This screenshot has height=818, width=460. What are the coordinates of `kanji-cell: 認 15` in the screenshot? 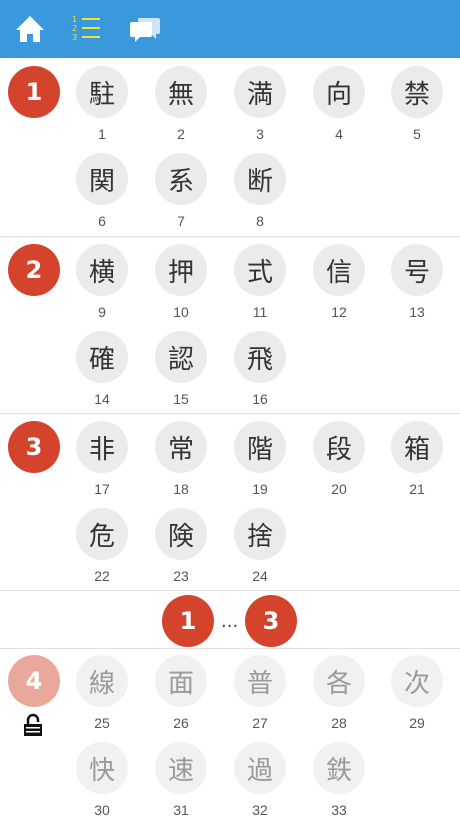 It's located at (181, 369).